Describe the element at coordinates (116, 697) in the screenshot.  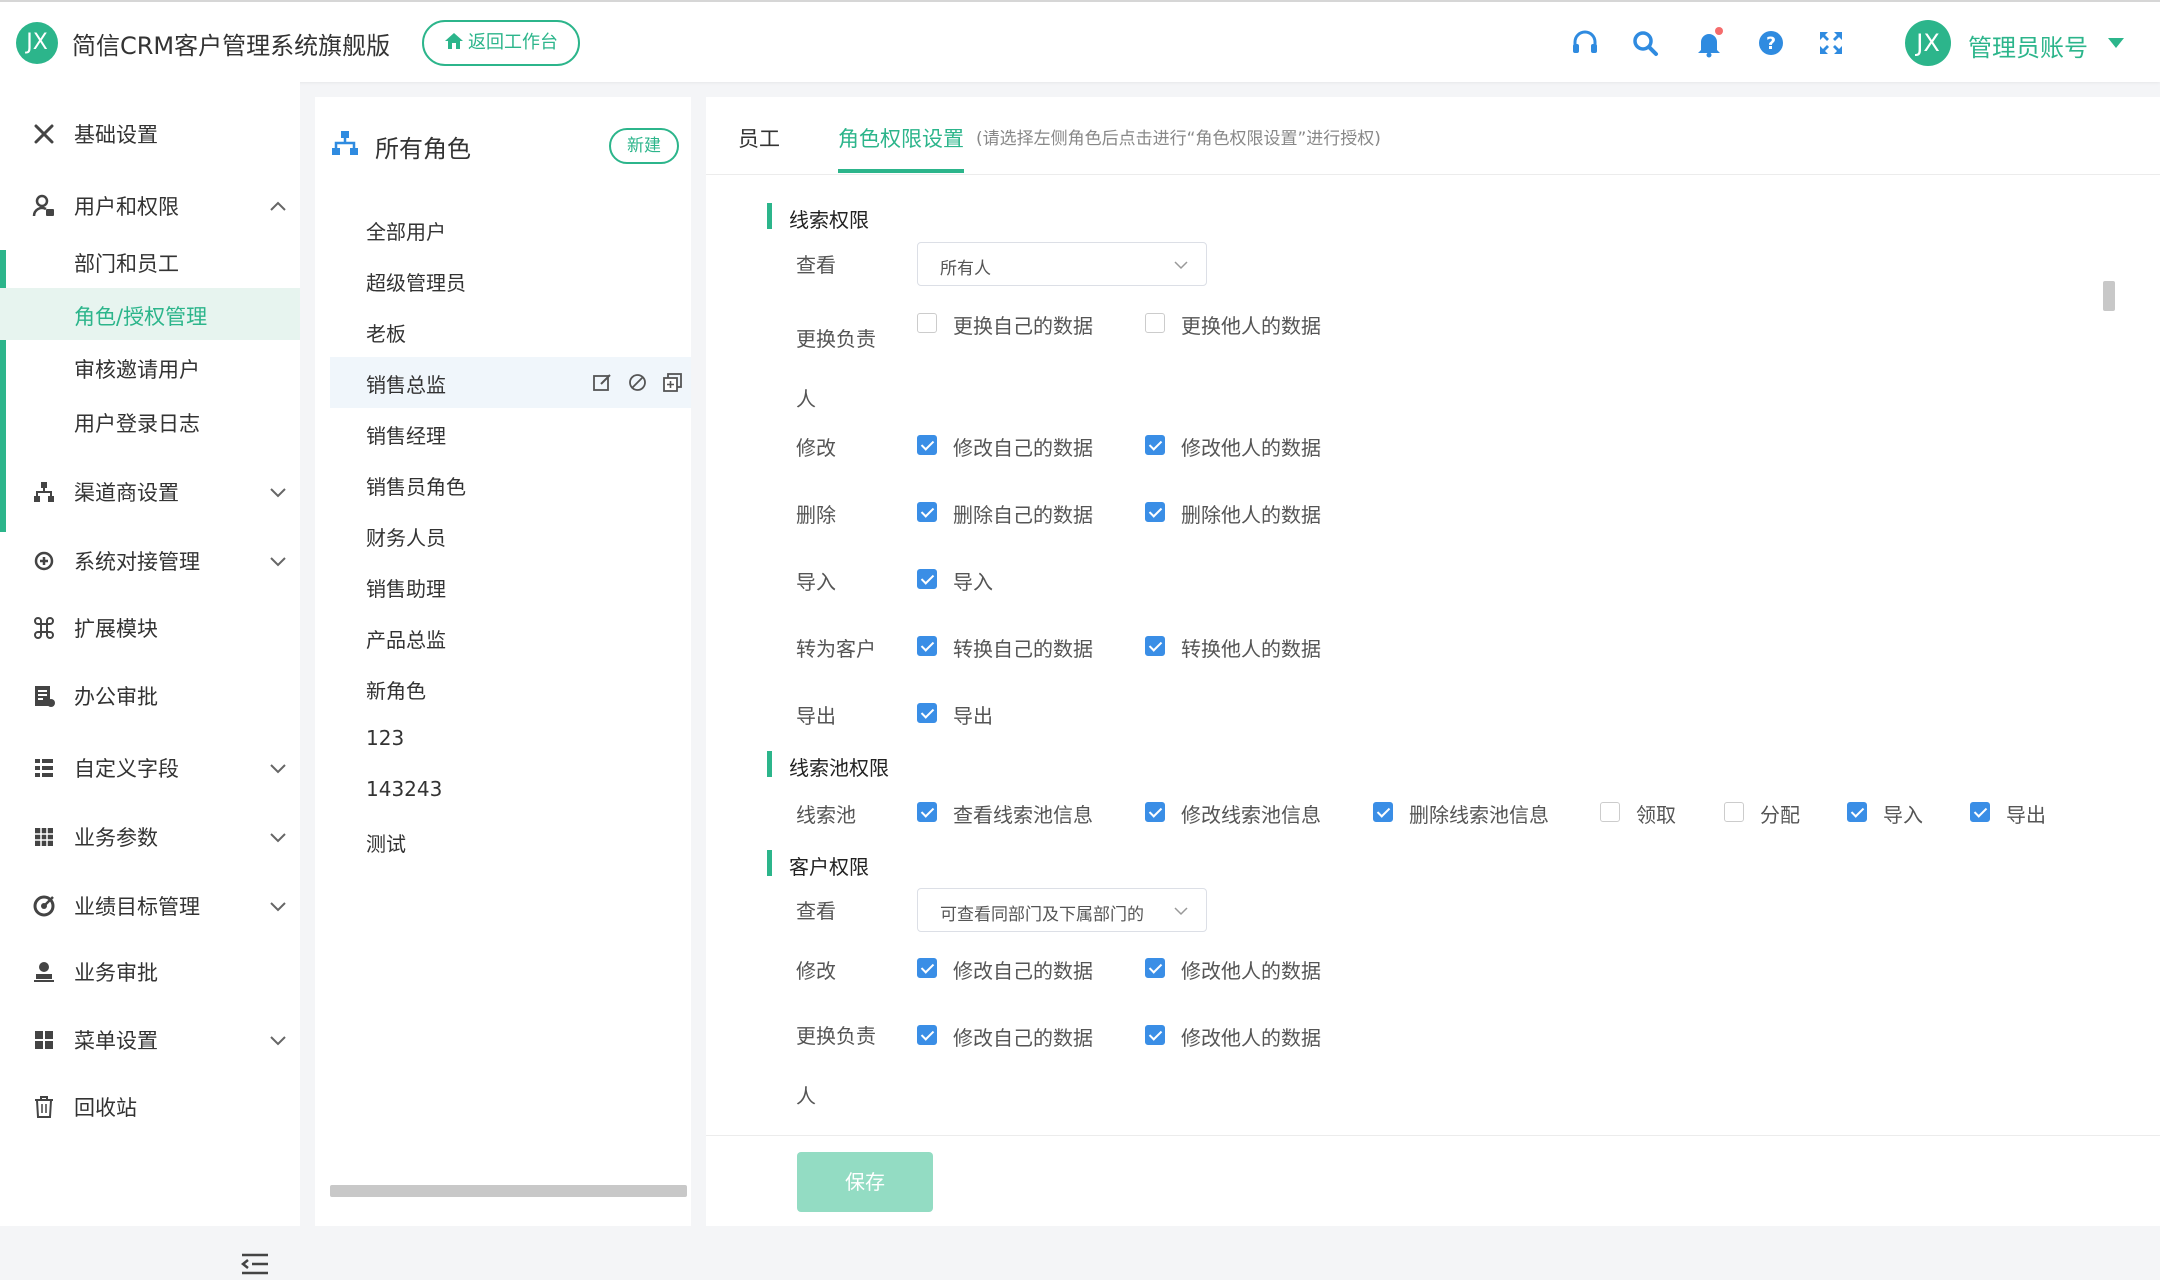
I see `sidebar-item-label: 办公审批` at that location.